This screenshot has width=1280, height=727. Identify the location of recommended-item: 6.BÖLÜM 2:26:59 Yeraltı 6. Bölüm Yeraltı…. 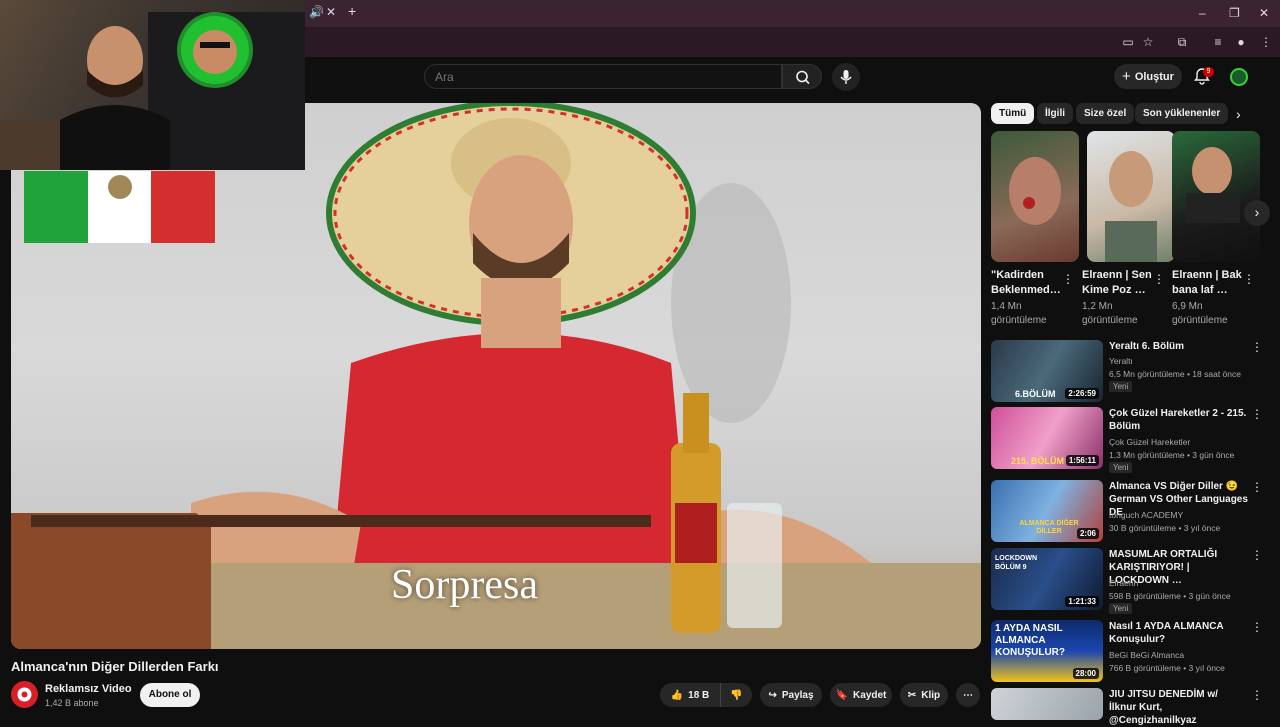
(1131, 372).